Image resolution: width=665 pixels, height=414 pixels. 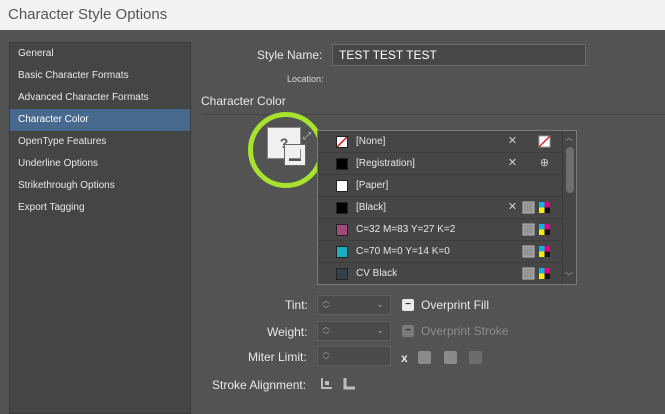 I want to click on sidebar-item-basic-character-formats: Basic Character Formats, so click(x=100, y=76).